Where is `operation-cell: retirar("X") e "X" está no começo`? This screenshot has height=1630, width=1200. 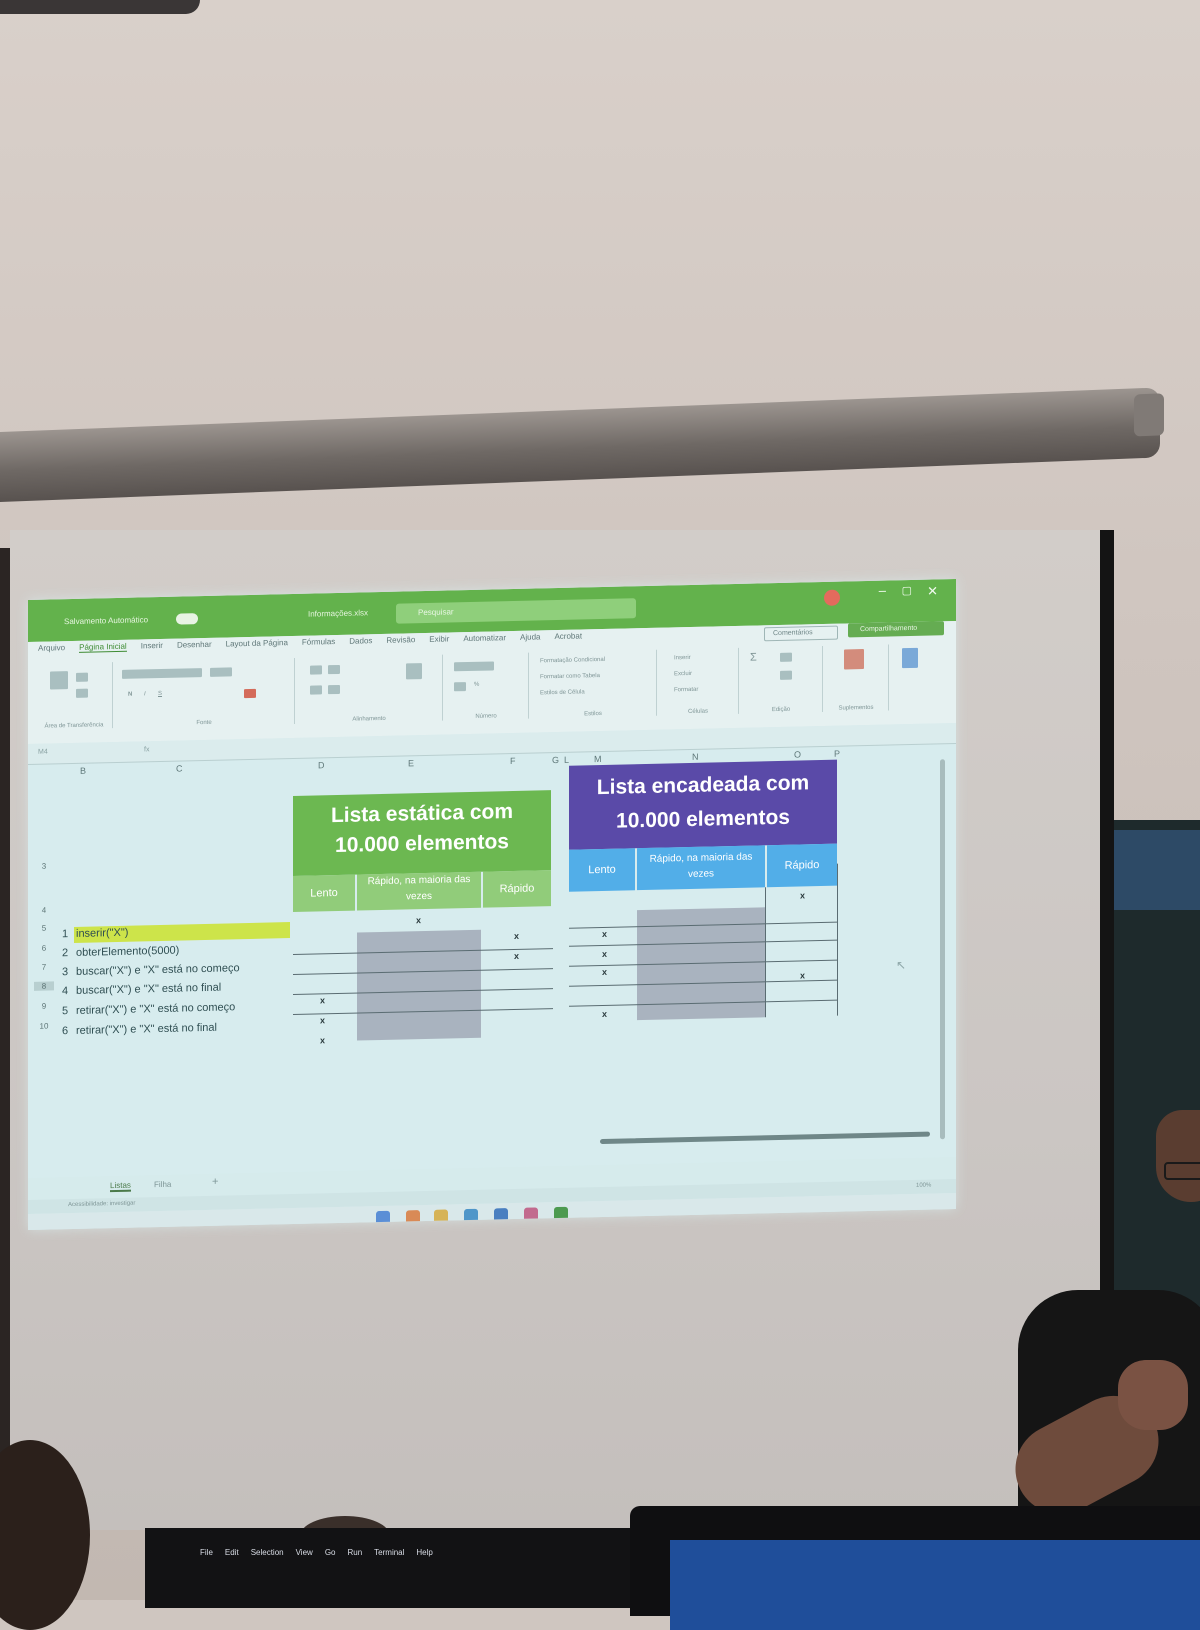 operation-cell: retirar("X") e "X" está no começo is located at coordinates (155, 1009).